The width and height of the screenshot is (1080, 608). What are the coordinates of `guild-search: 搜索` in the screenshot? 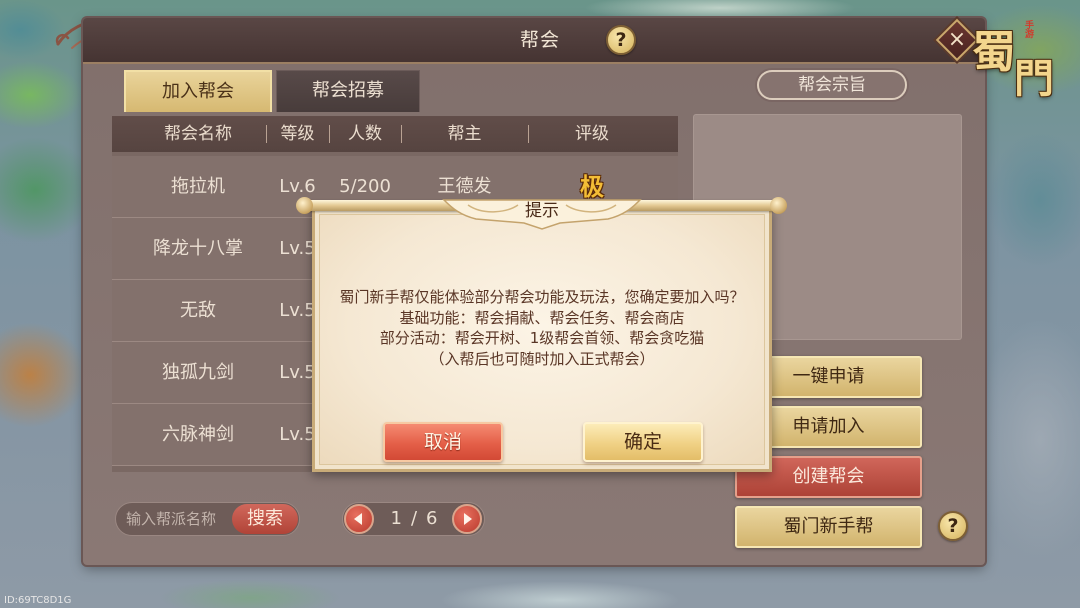 It's located at (207, 519).